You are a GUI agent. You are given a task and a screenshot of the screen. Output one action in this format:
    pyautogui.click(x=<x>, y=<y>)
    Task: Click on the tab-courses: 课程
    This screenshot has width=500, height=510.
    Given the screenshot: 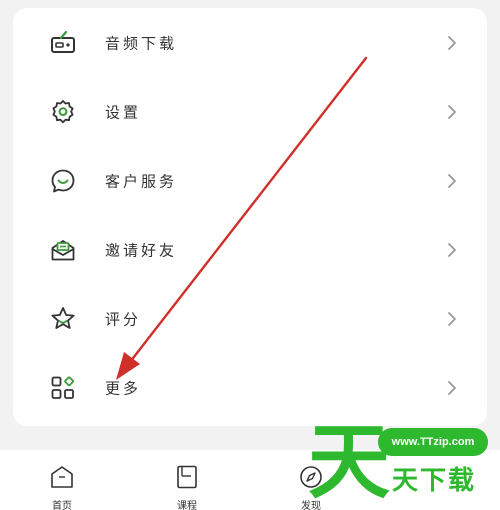 What is the action you would take?
    pyautogui.click(x=187, y=480)
    